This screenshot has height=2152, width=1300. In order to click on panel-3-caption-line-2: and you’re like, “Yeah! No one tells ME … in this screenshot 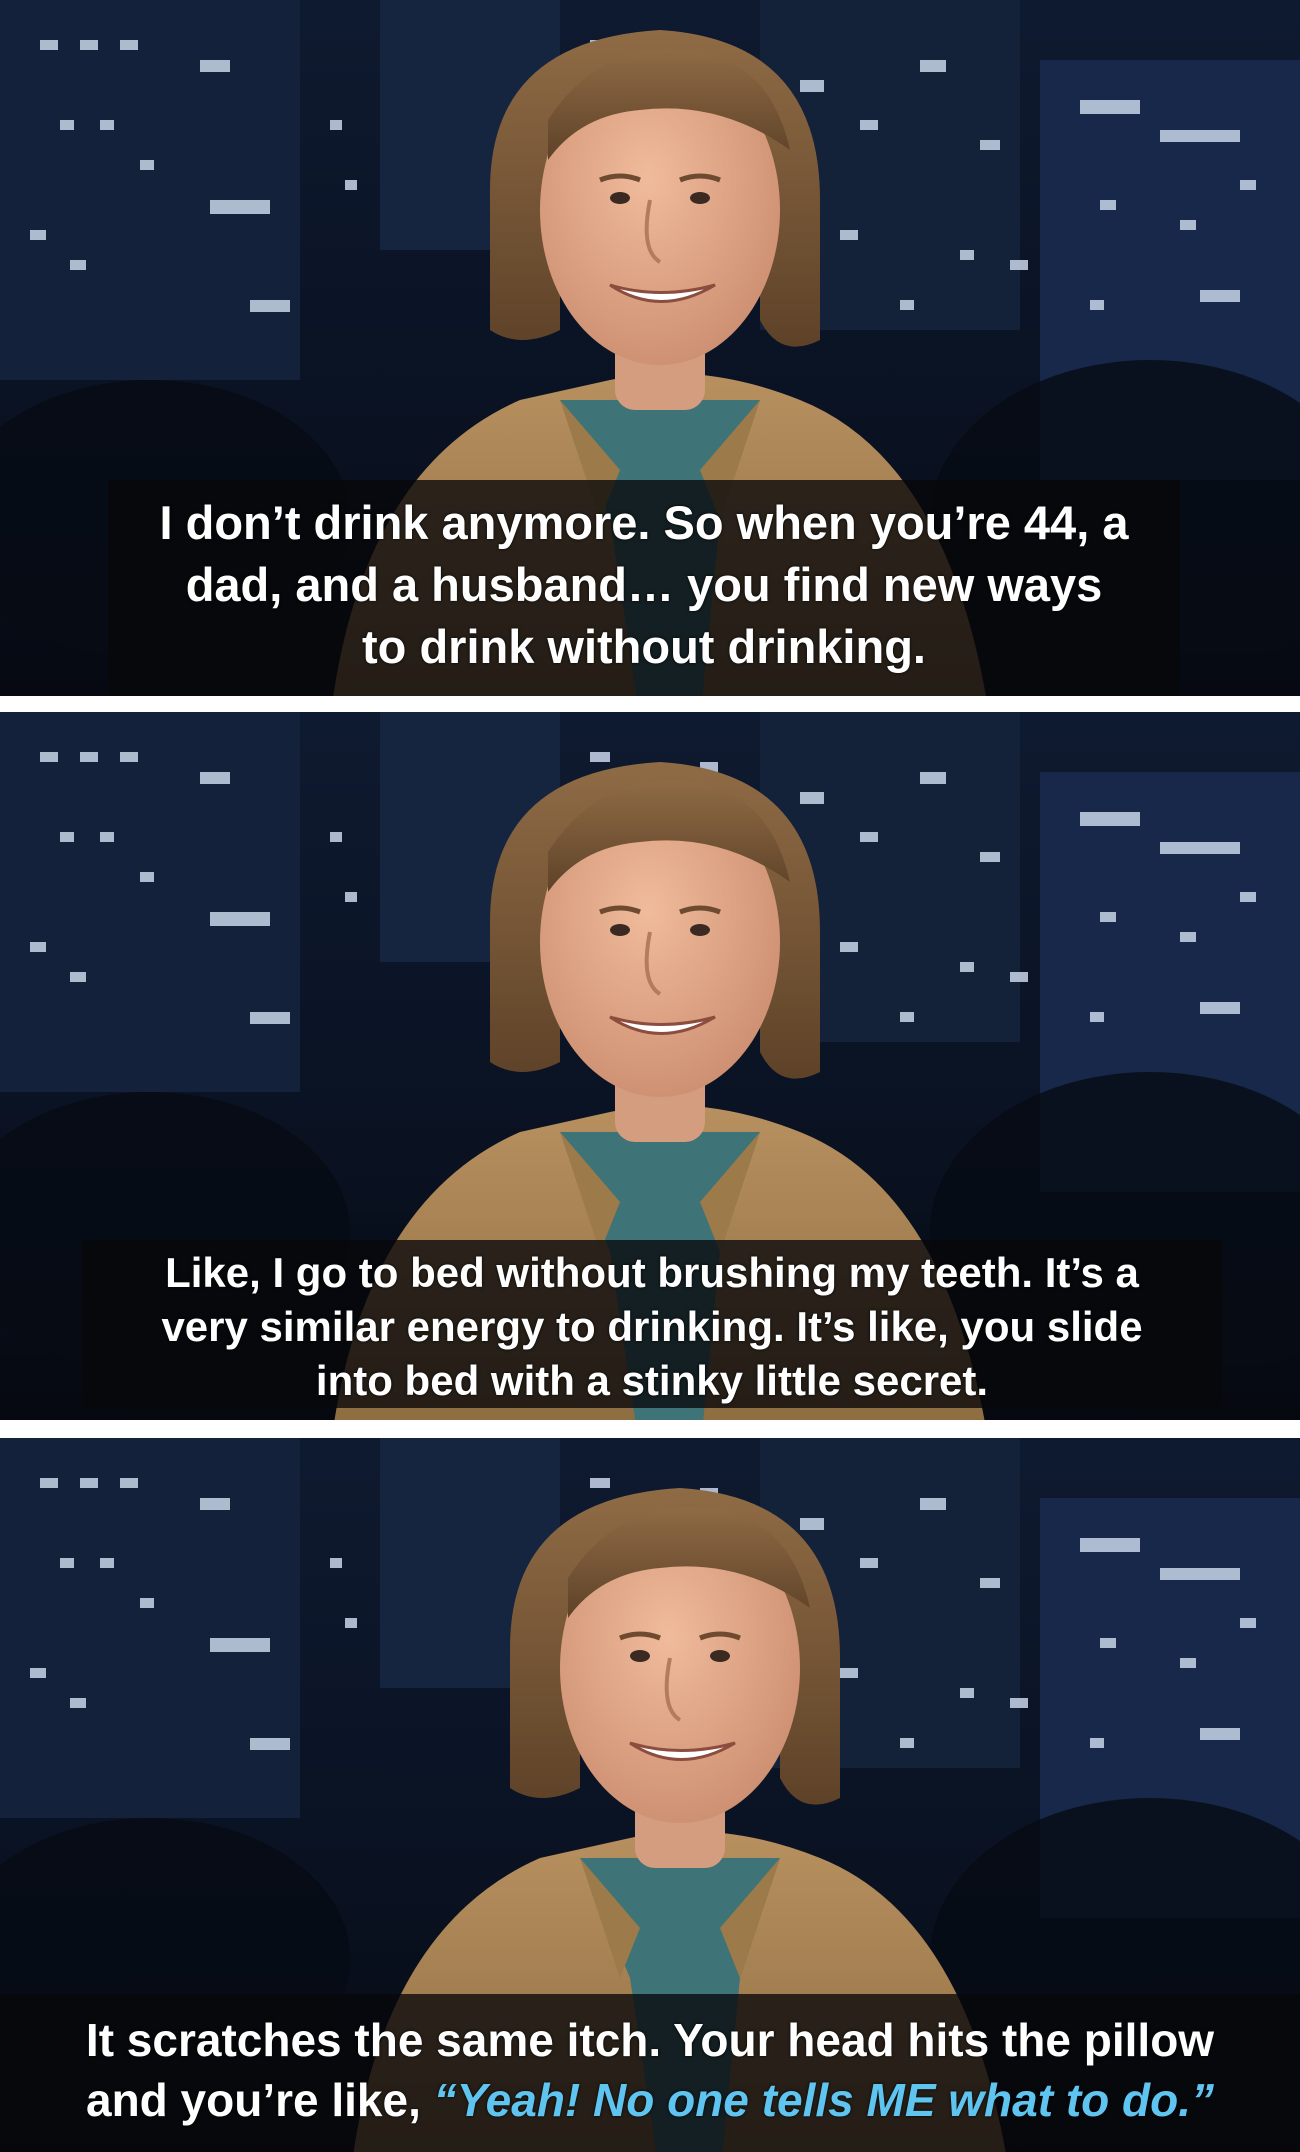, I will do `click(650, 2100)`.